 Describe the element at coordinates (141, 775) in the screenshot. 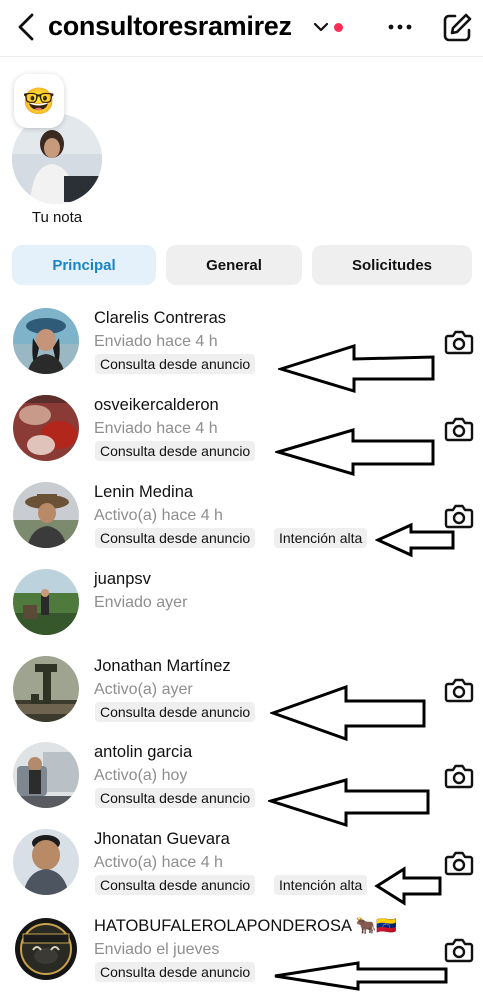

I see `contact-status: Activo(a) hoy` at that location.